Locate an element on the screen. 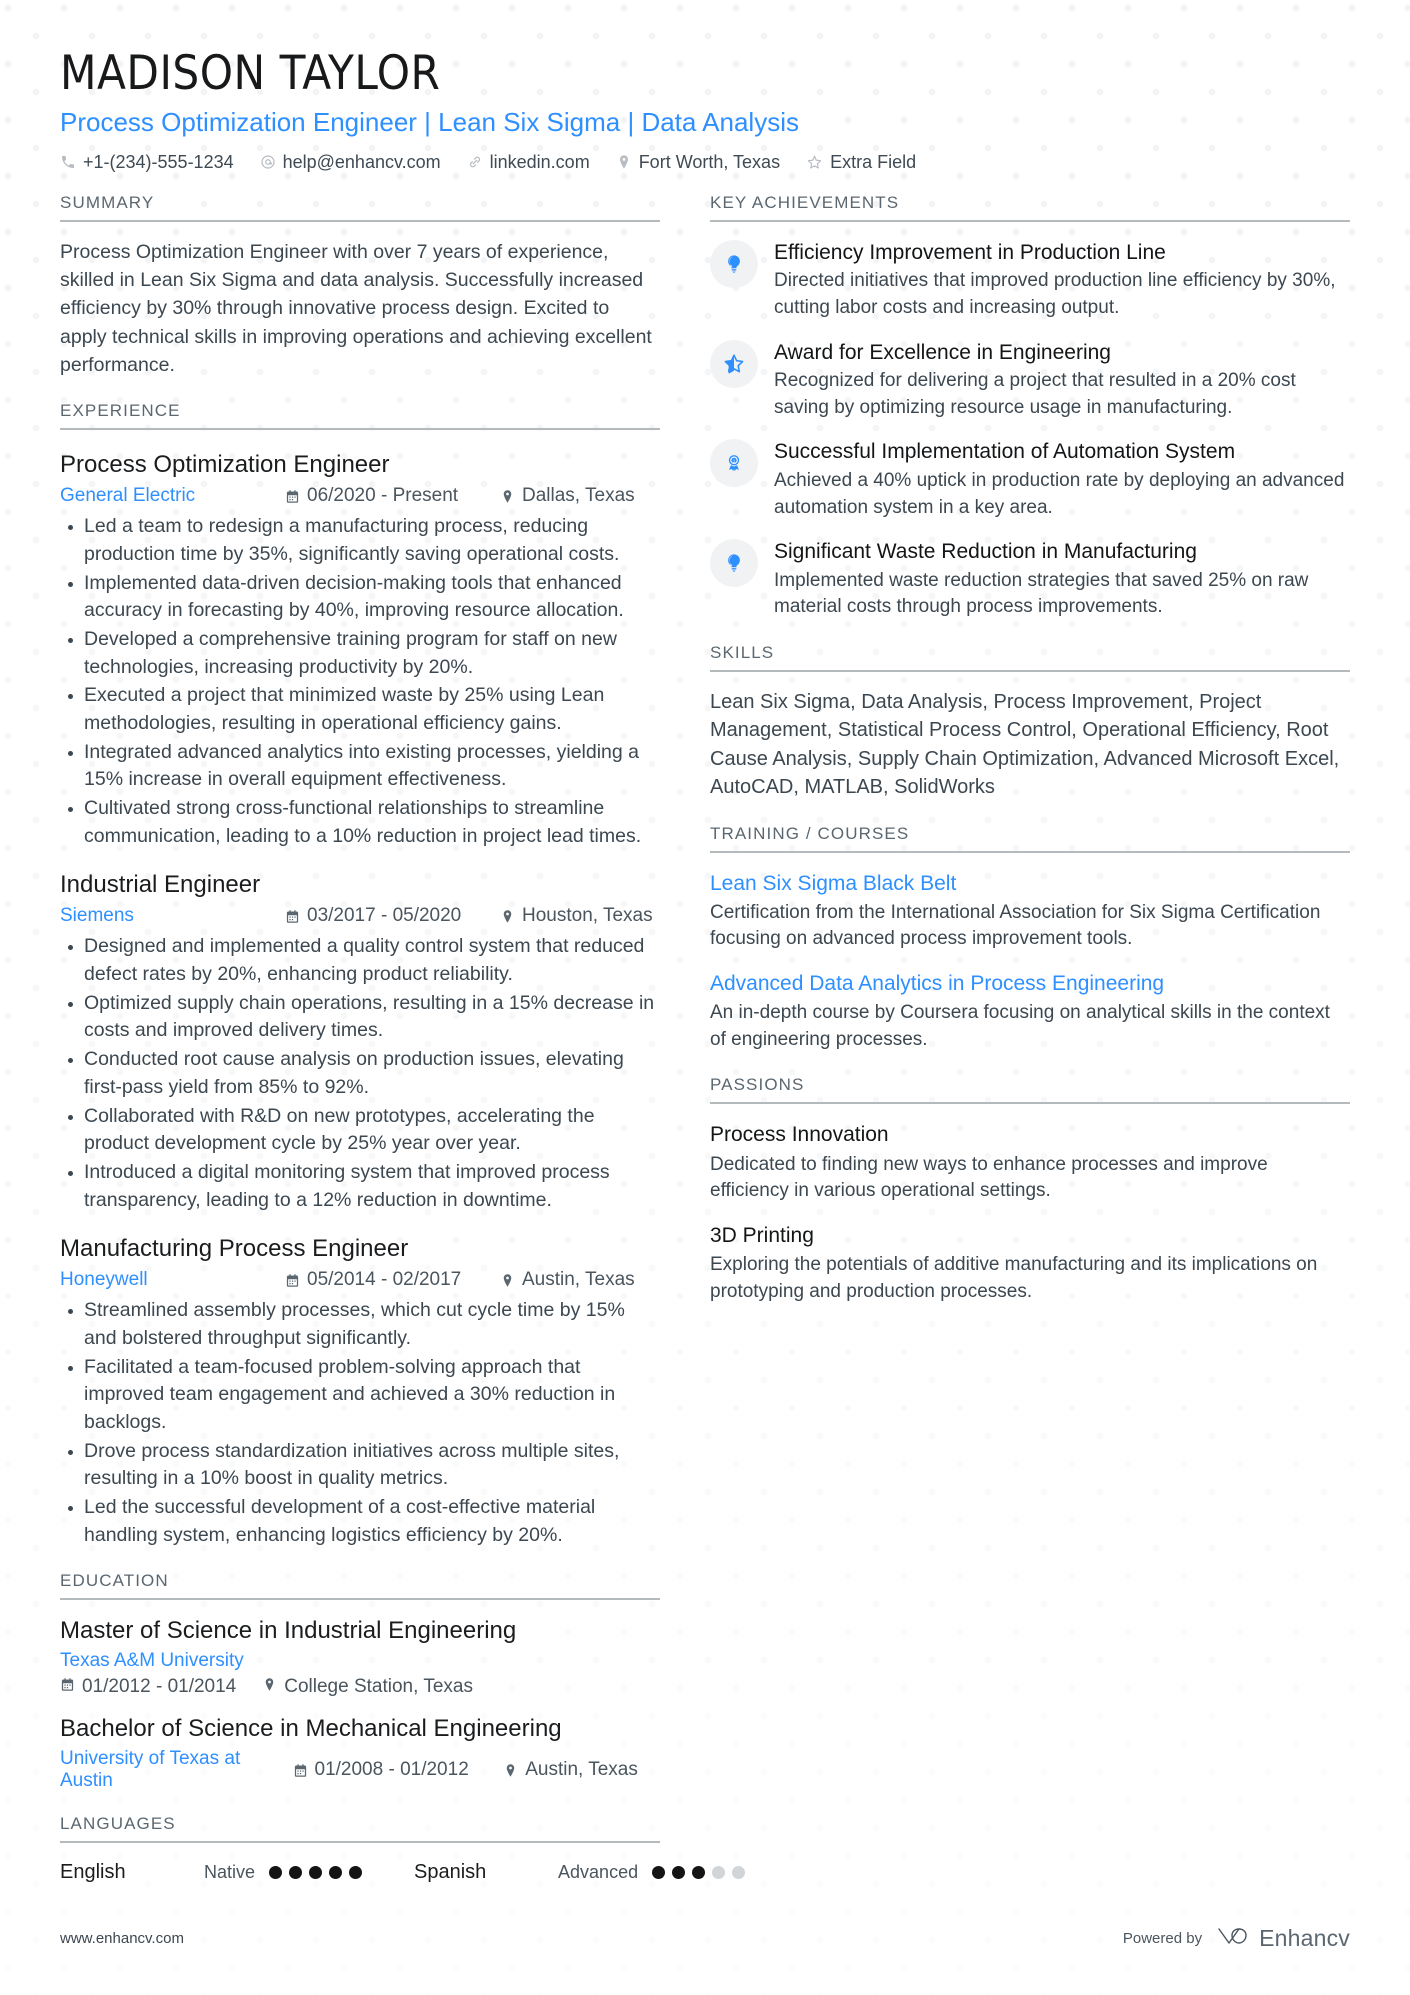 This screenshot has height=1995, width=1410. job-company: General Electric is located at coordinates (127, 496).